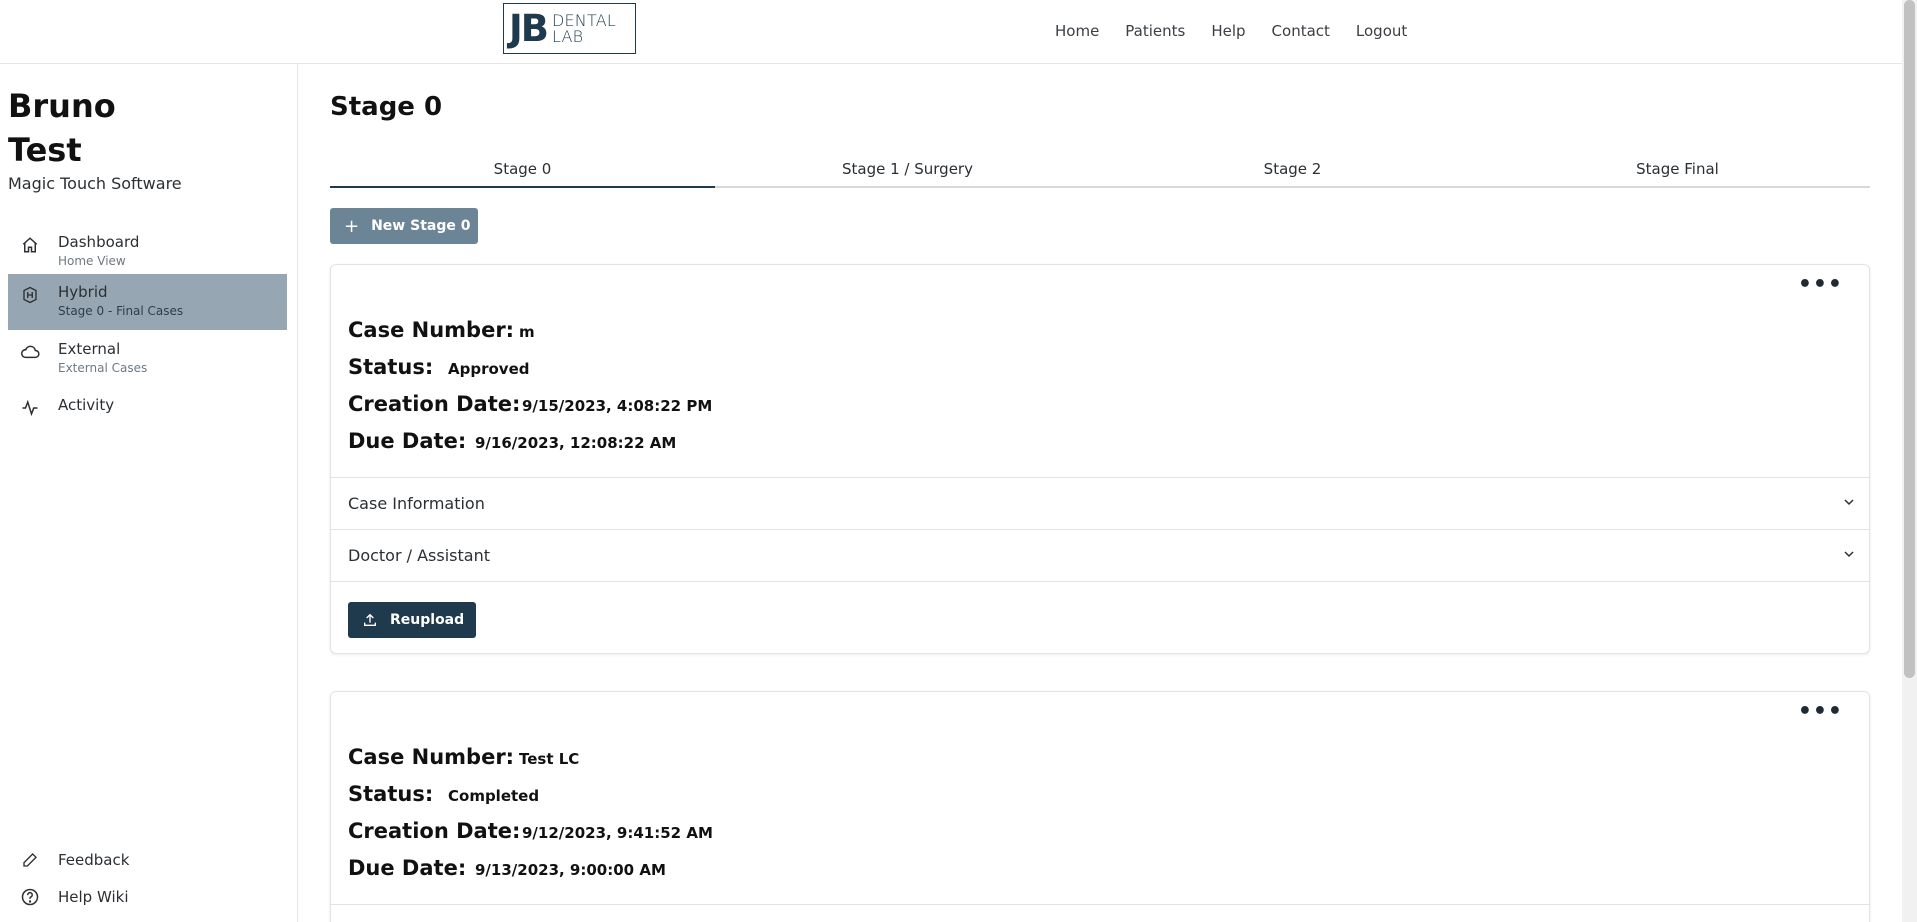 The image size is (1917, 922). I want to click on logo-text: DENTAL LAB, so click(583, 29).